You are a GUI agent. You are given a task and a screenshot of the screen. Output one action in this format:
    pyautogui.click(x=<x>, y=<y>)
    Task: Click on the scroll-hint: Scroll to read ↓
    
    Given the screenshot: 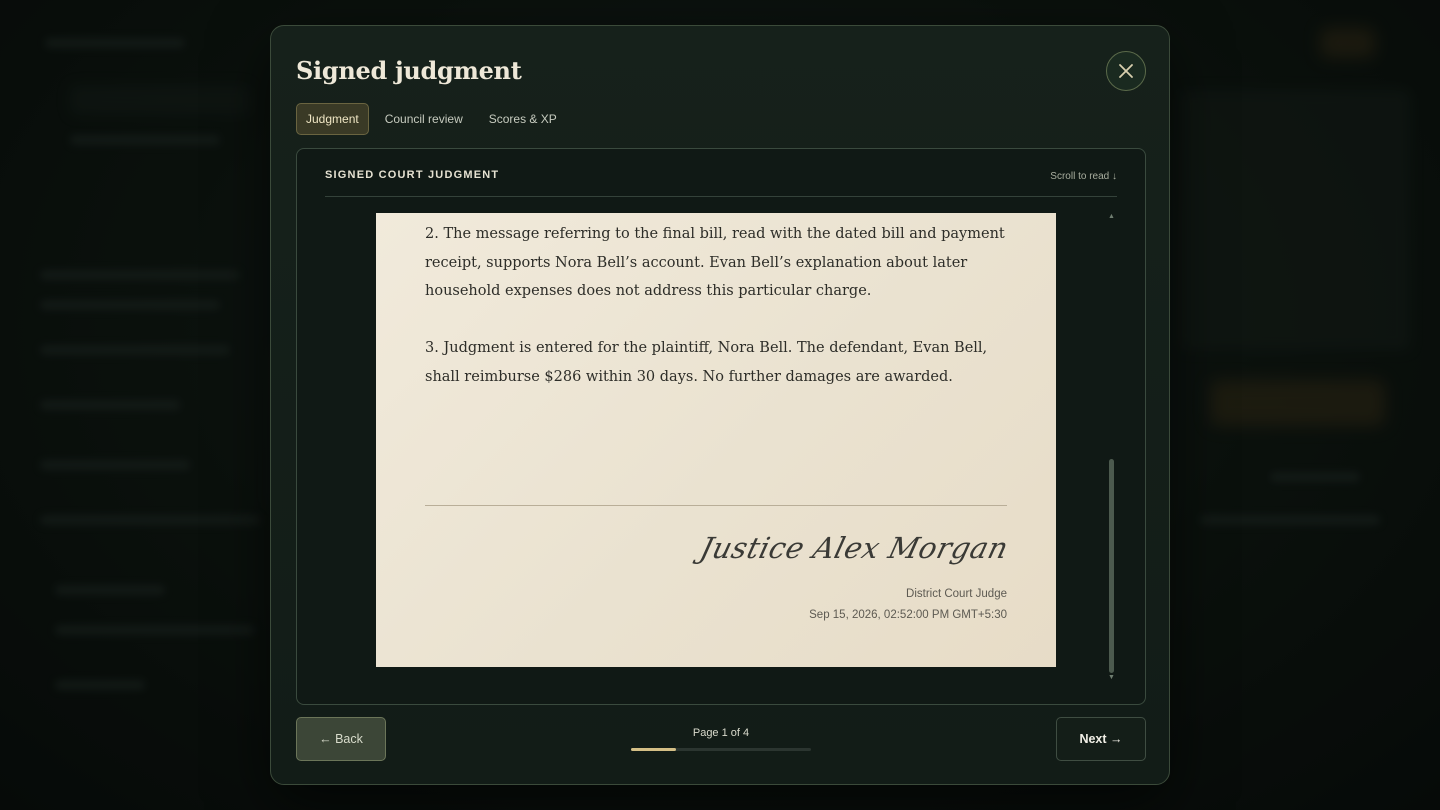 What is the action you would take?
    pyautogui.click(x=1083, y=176)
    